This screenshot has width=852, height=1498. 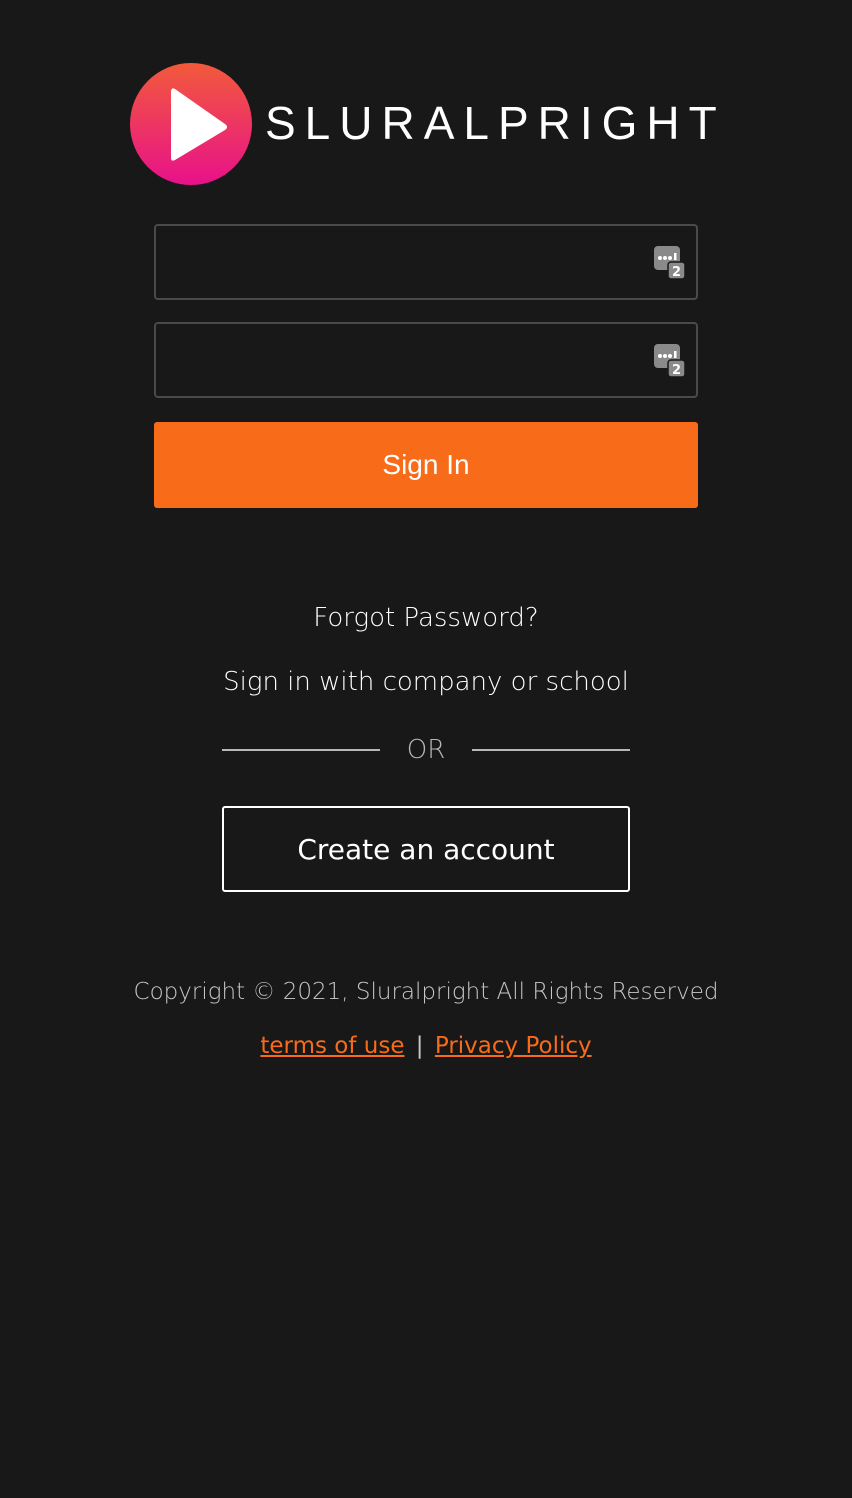 I want to click on create-account-button: Create an account, so click(x=426, y=849).